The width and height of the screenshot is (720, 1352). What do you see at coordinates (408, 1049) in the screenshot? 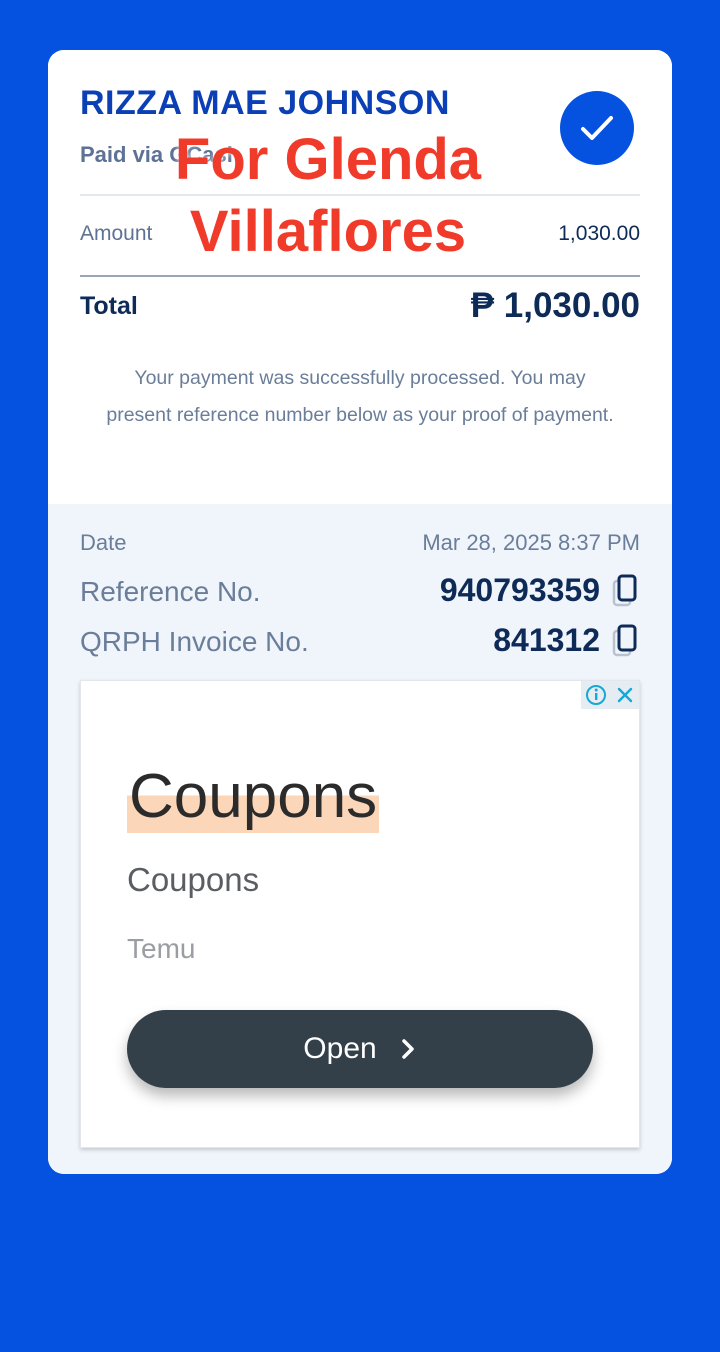
I see `chevron-right-icon` at bounding box center [408, 1049].